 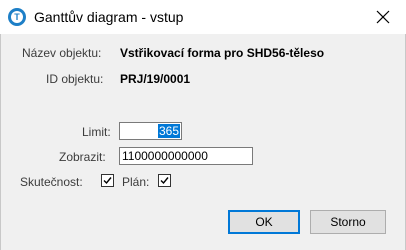 What do you see at coordinates (165, 156) in the screenshot?
I see `display-input-value: 1100000000000` at bounding box center [165, 156].